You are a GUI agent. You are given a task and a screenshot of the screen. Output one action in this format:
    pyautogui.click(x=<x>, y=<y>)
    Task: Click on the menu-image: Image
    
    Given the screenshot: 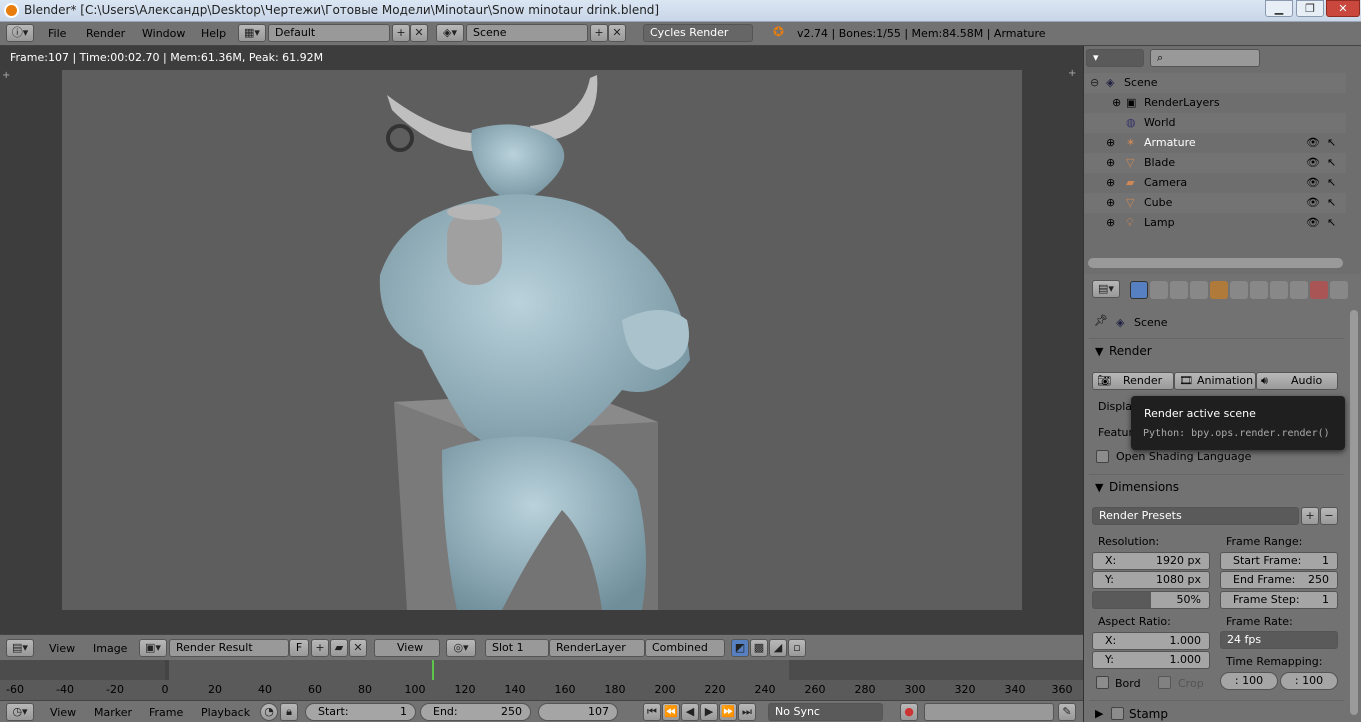 What is the action you would take?
    pyautogui.click(x=110, y=648)
    